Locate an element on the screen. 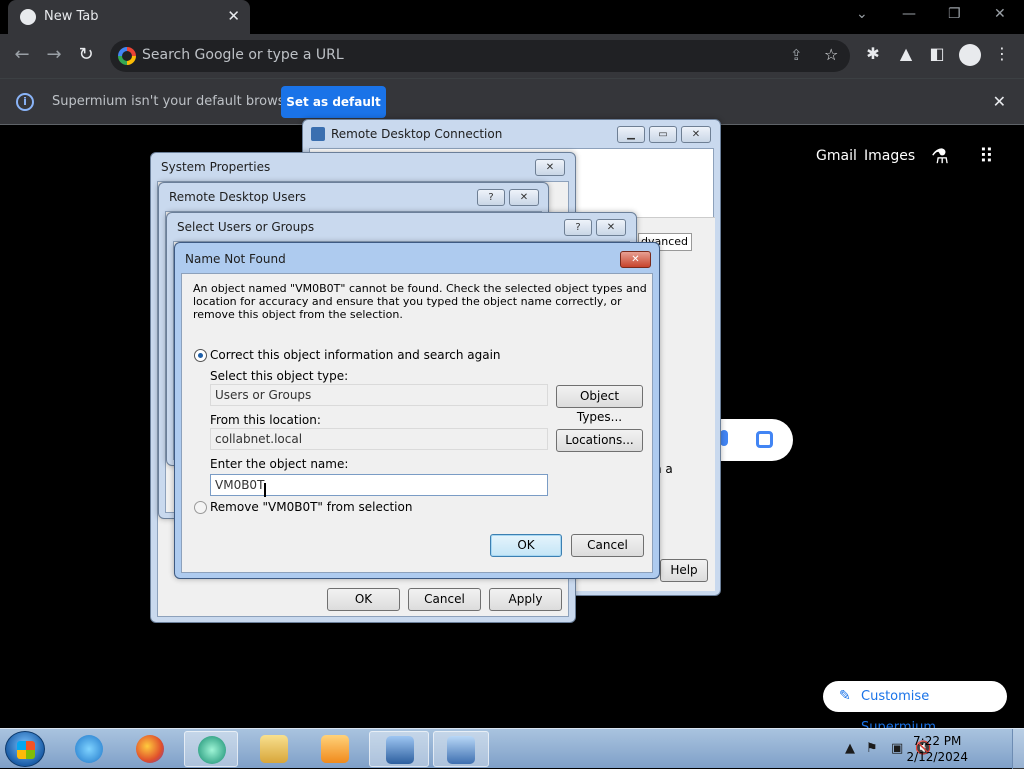 The width and height of the screenshot is (1024, 769). nnf-cancel-button: Cancel is located at coordinates (607, 545).